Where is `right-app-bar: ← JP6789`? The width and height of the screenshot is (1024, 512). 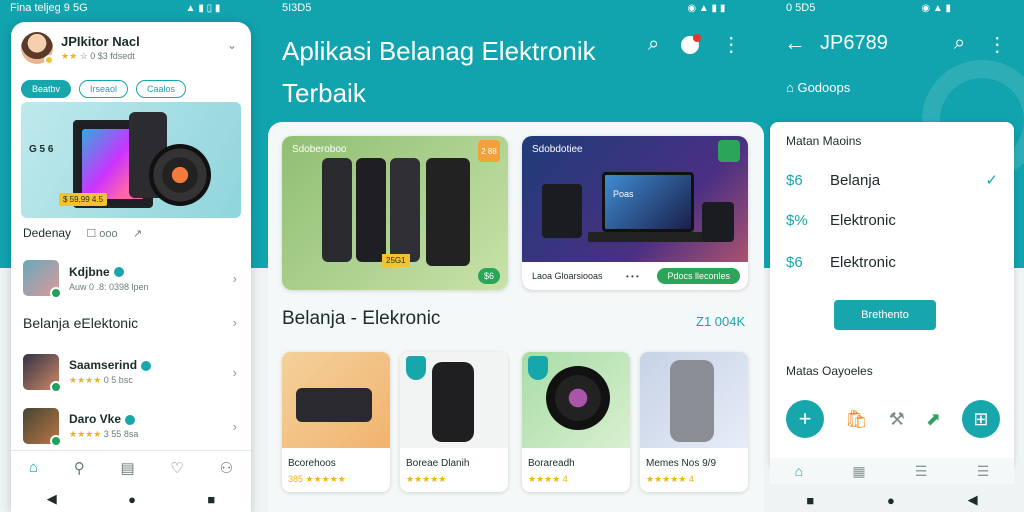 right-app-bar: ← JP6789 is located at coordinates (836, 43).